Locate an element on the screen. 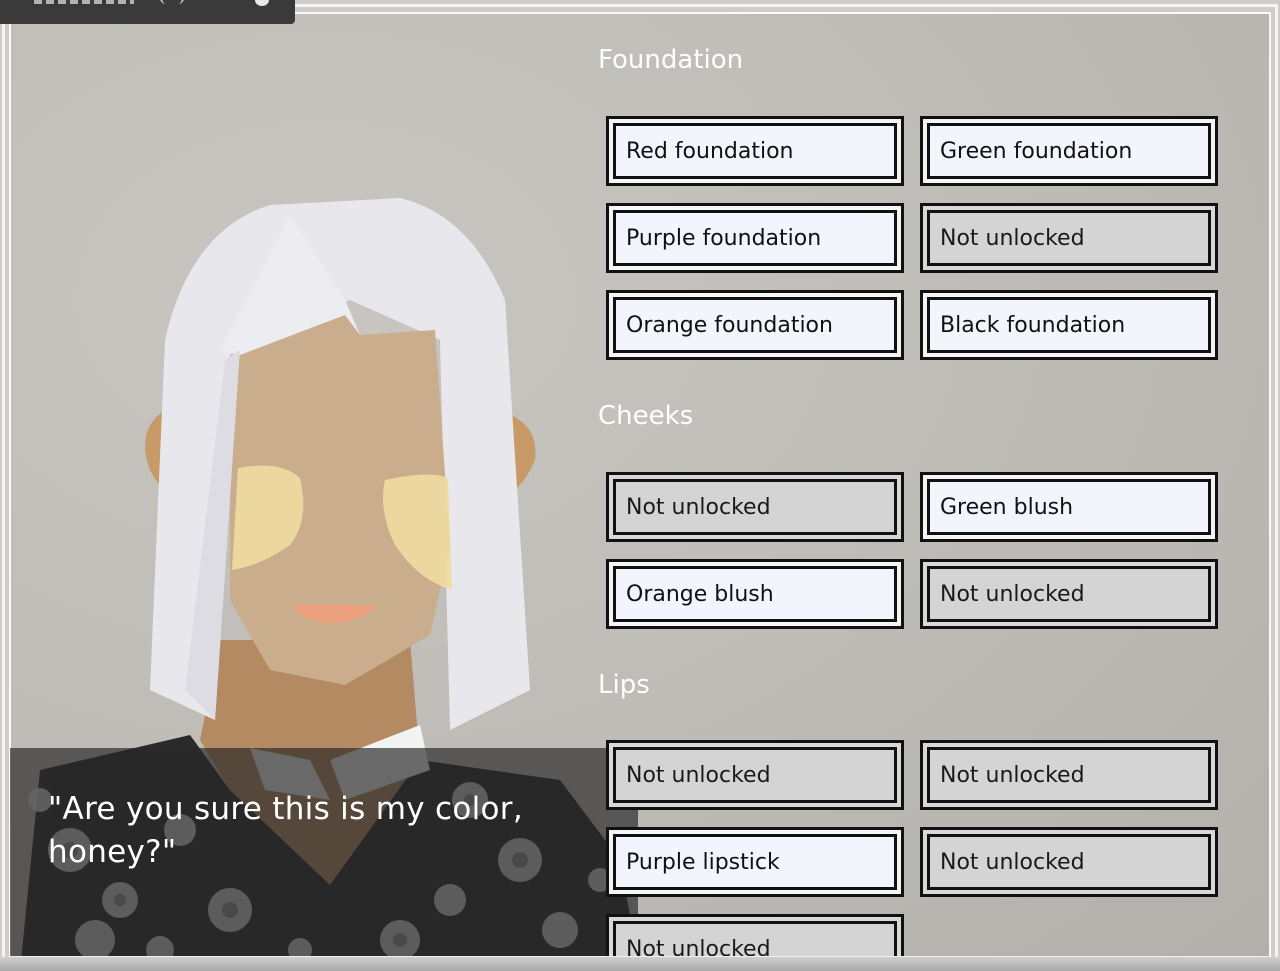 Image resolution: width=1280 pixels, height=971 pixels. option-label: Purple foundation is located at coordinates (755, 238).